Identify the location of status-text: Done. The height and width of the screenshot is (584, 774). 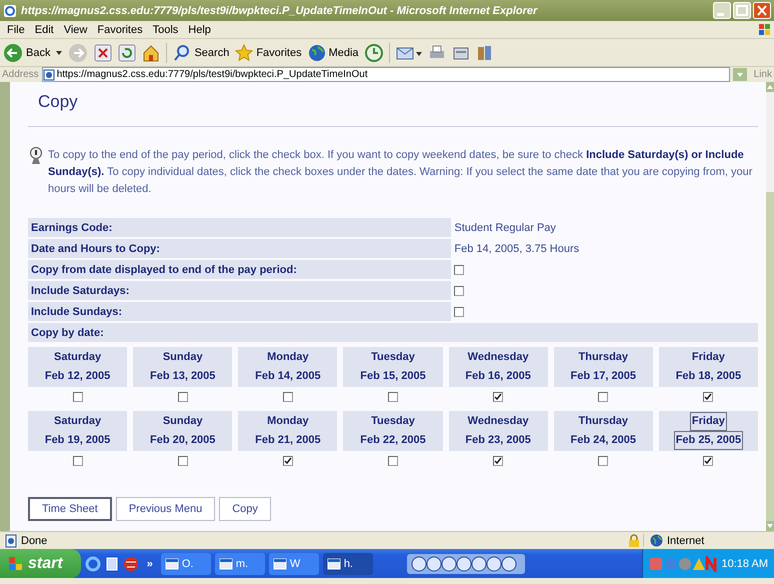
(34, 540).